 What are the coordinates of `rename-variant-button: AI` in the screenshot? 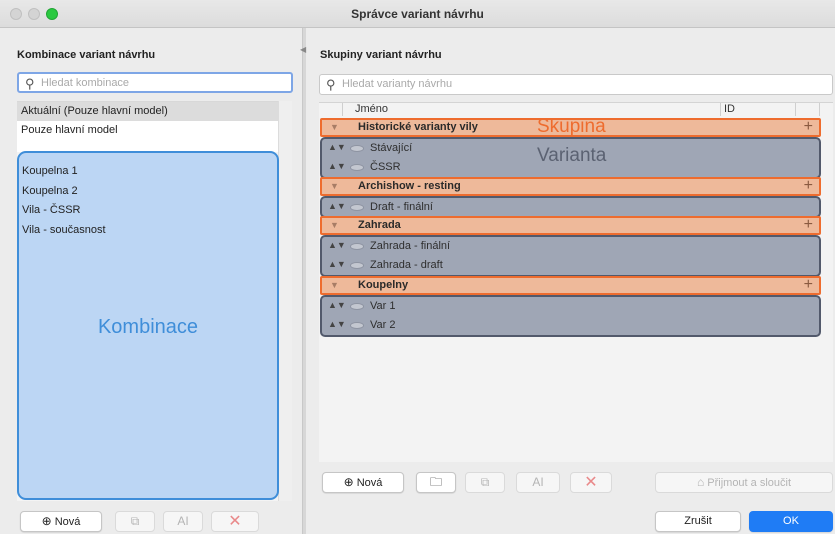 It's located at (538, 482).